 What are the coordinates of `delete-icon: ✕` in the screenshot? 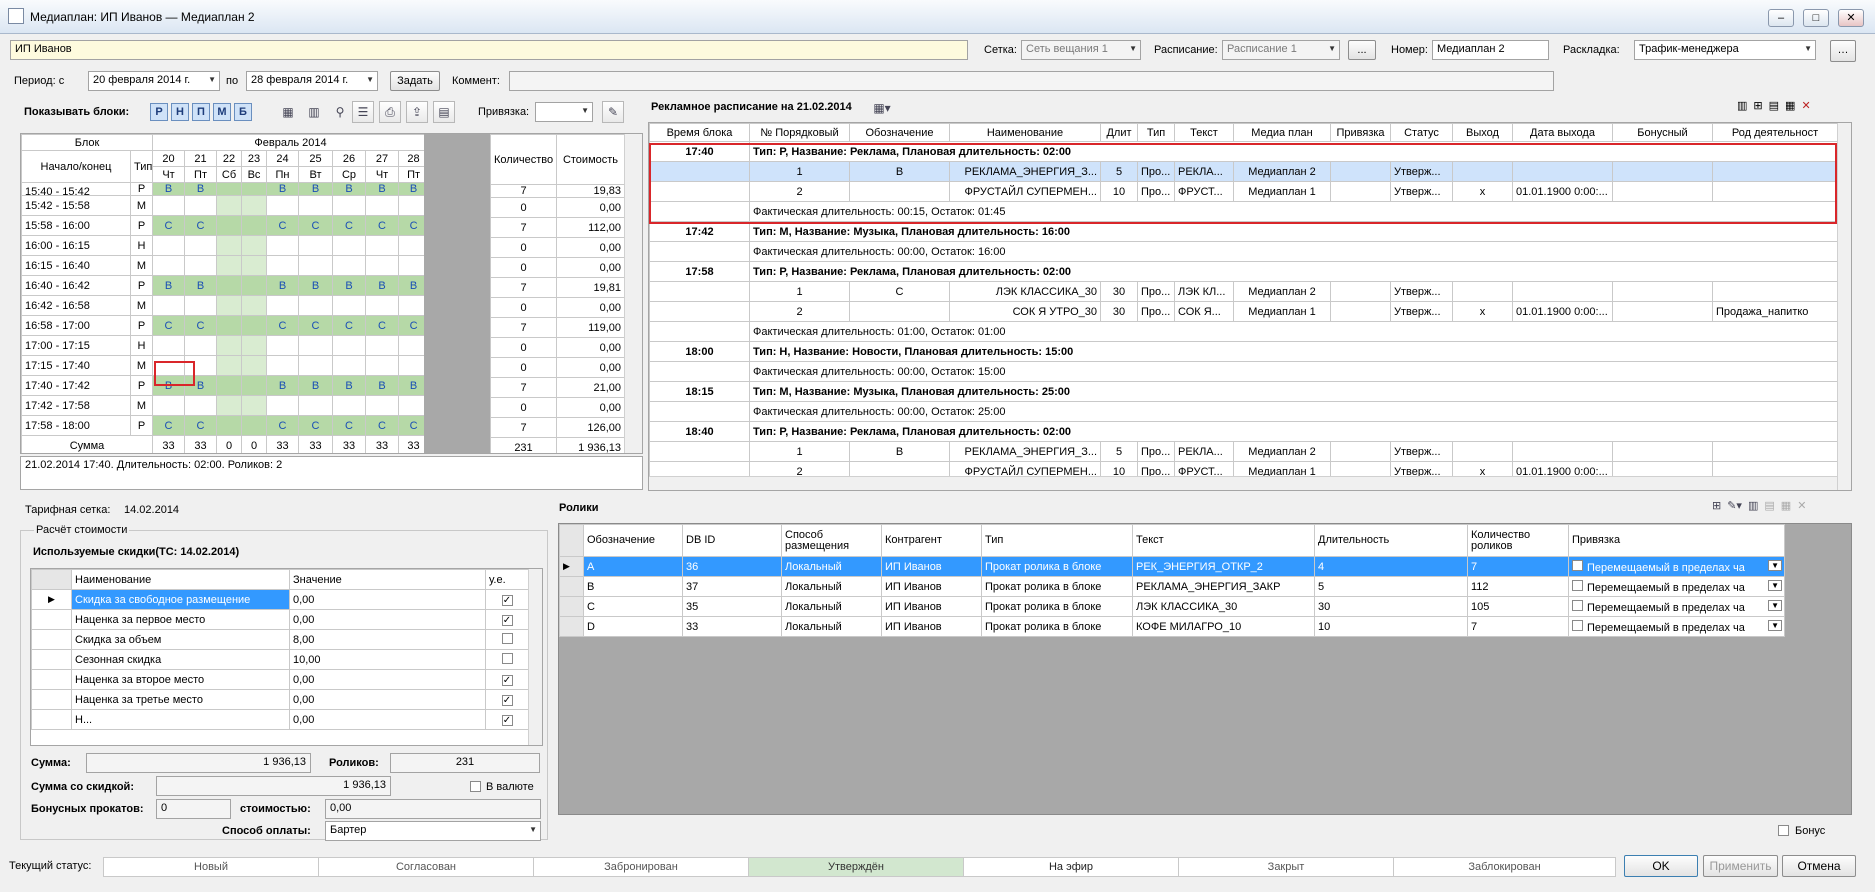 It's located at (1805, 105).